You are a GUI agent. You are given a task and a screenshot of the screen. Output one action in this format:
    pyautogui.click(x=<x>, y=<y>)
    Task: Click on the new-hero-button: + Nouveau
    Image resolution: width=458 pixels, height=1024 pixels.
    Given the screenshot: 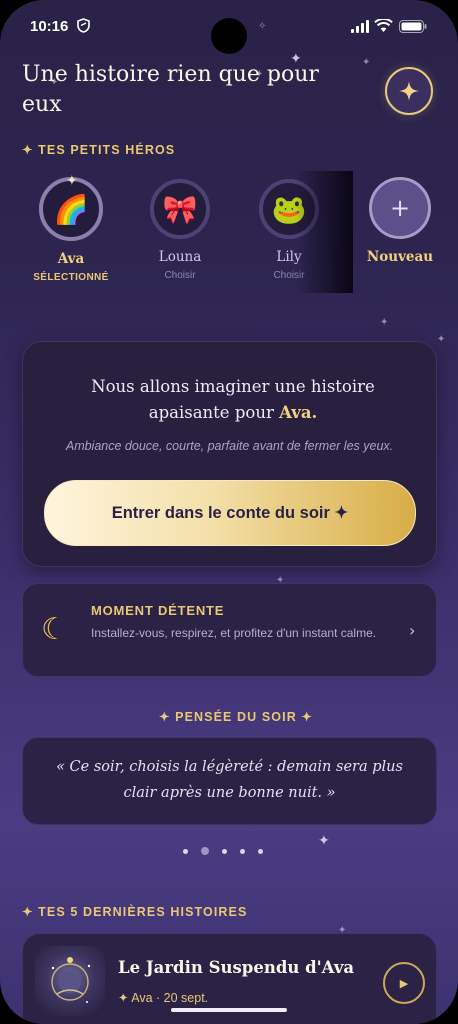 What is the action you would take?
    pyautogui.click(x=400, y=221)
    